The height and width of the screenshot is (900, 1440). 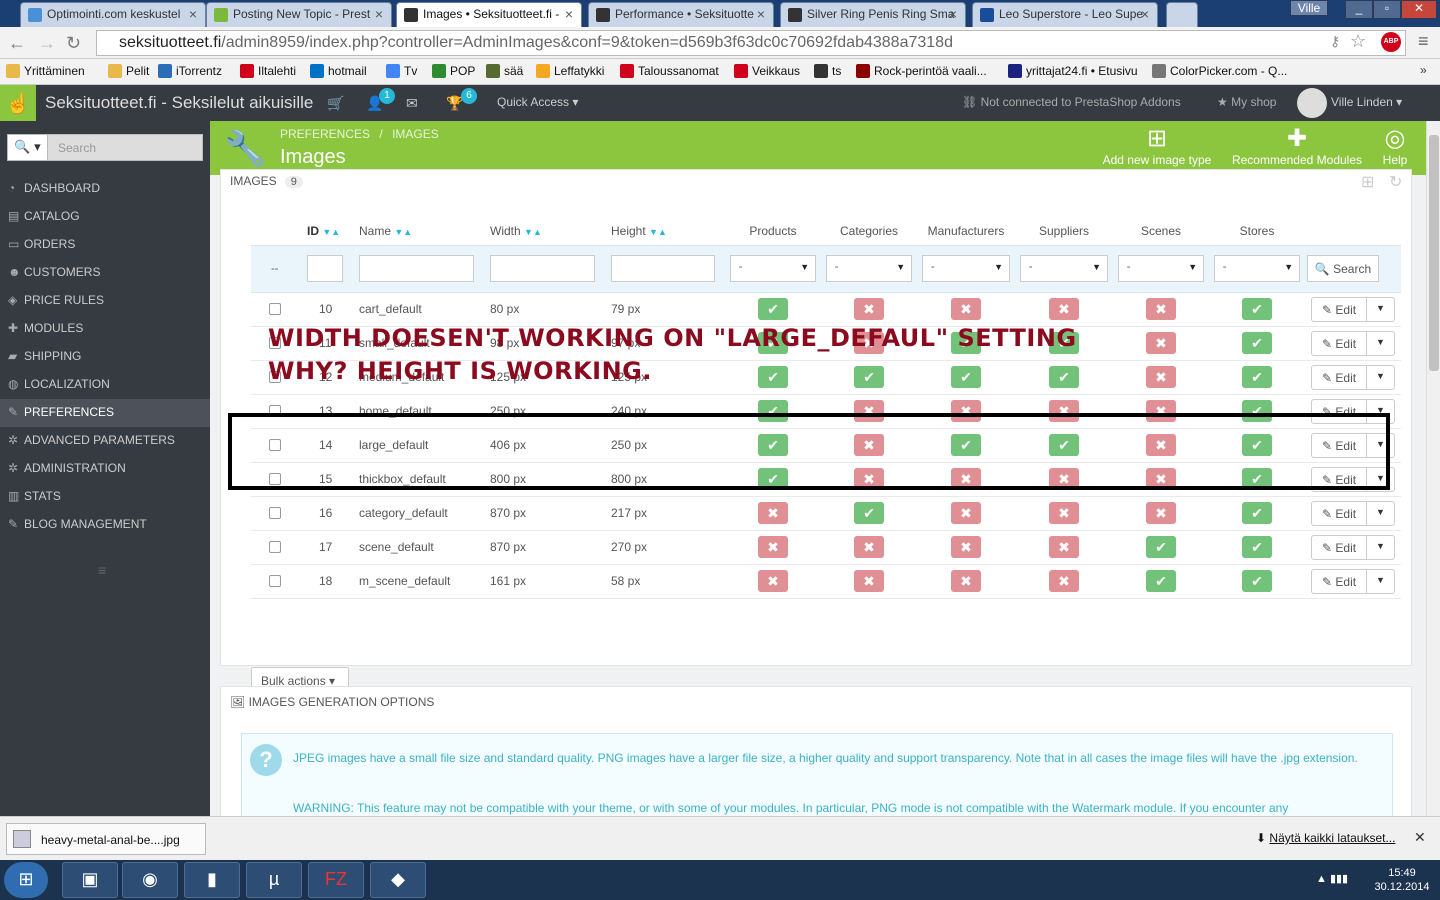 I want to click on bookmark-item: hotmail, so click(x=338, y=71).